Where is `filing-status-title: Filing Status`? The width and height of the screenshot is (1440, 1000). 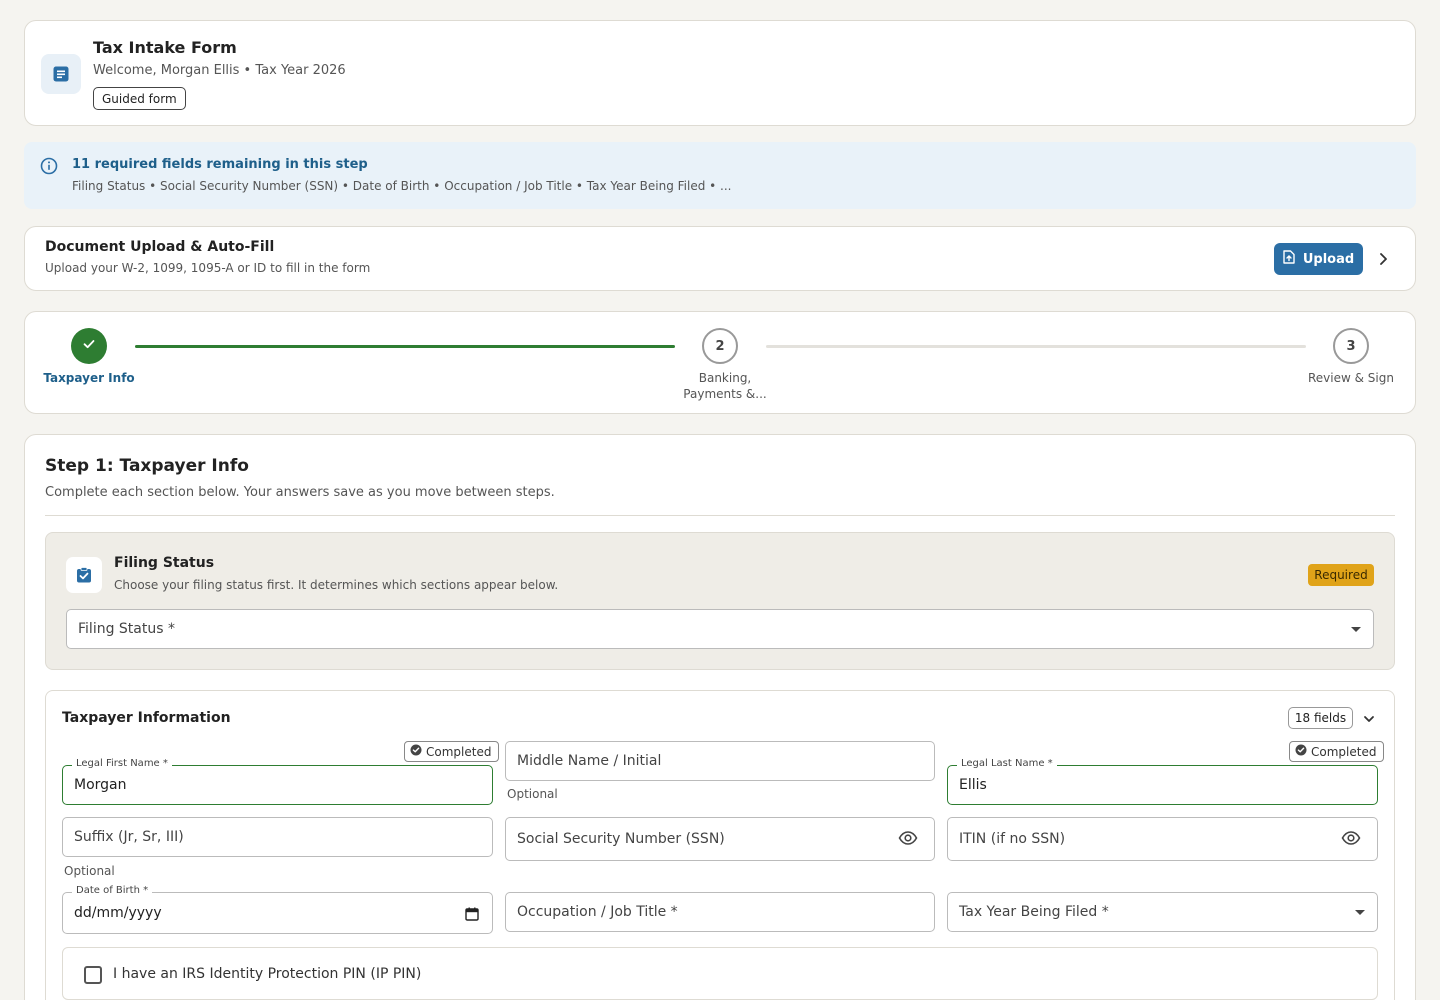
filing-status-title: Filing Status is located at coordinates (164, 563).